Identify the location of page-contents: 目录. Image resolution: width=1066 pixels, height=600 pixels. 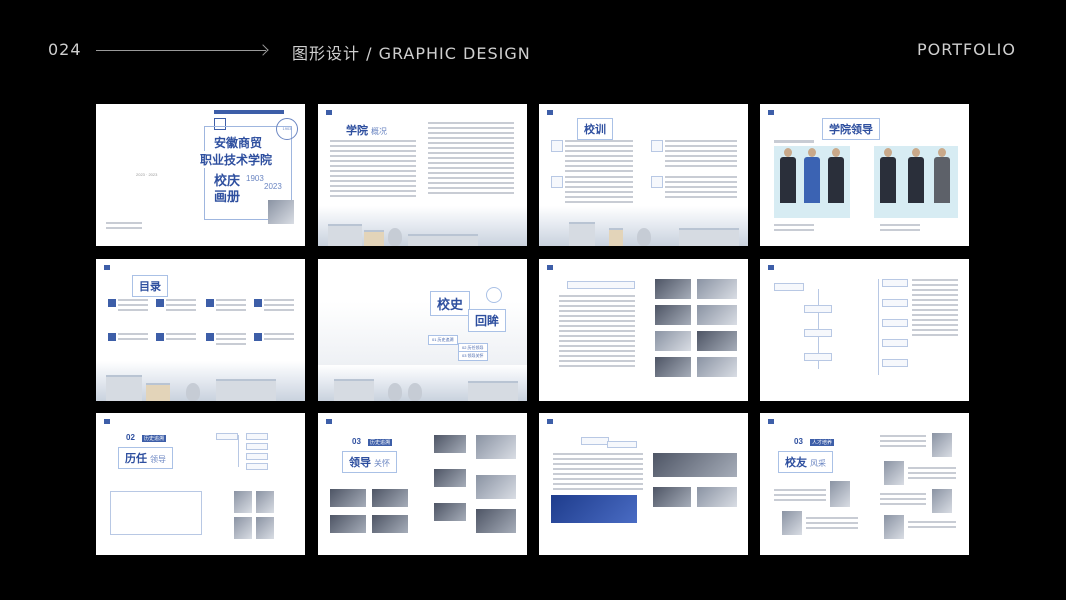
(200, 330).